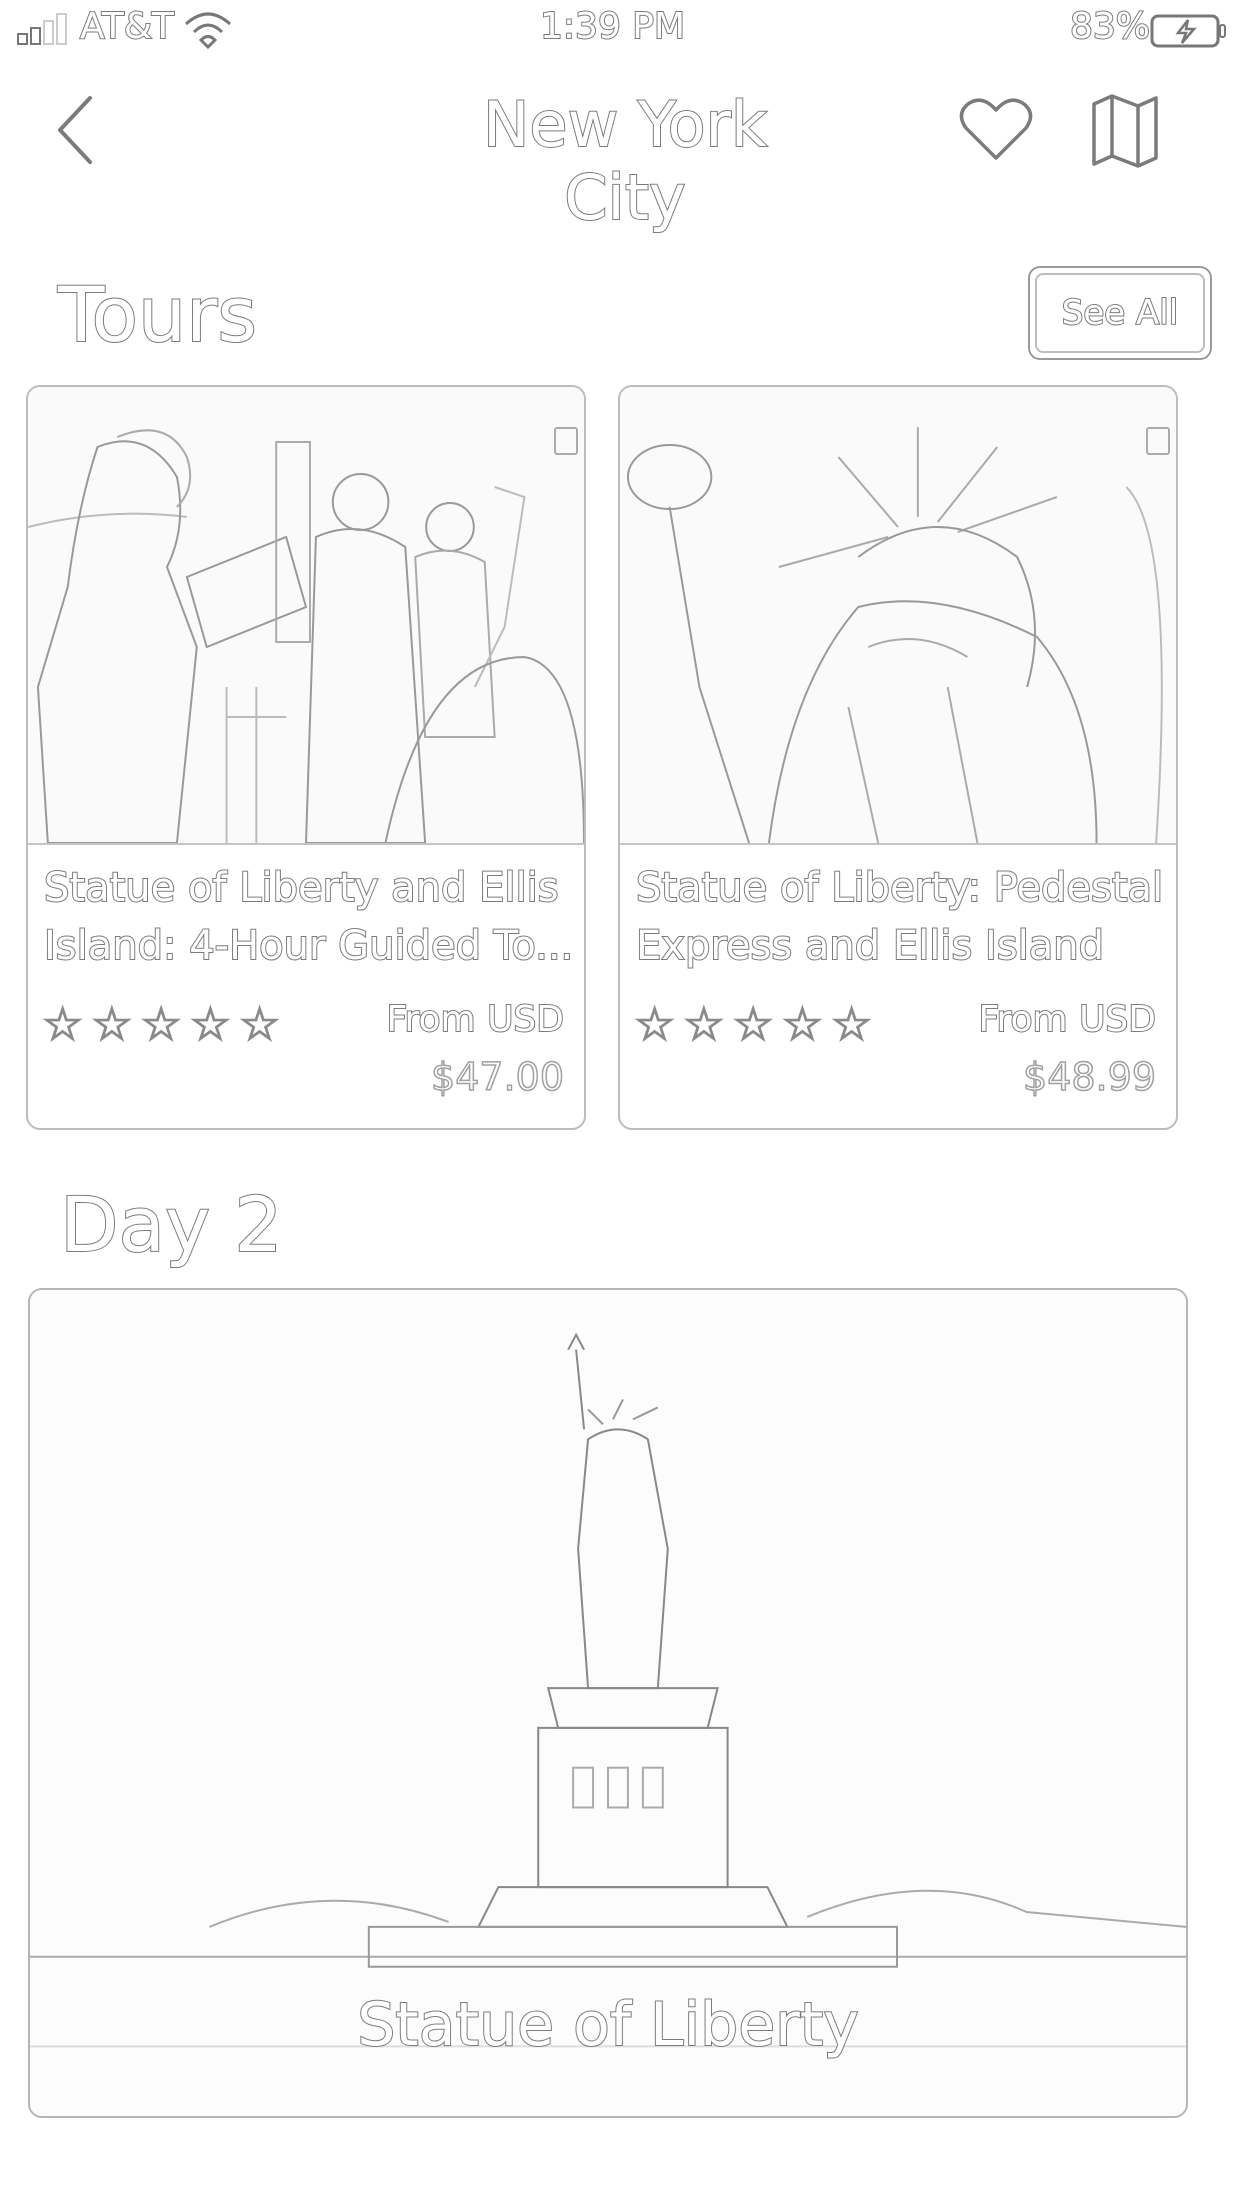 The width and height of the screenshot is (1242, 2208). What do you see at coordinates (157, 314) in the screenshot?
I see `tours-section-title: Tours` at bounding box center [157, 314].